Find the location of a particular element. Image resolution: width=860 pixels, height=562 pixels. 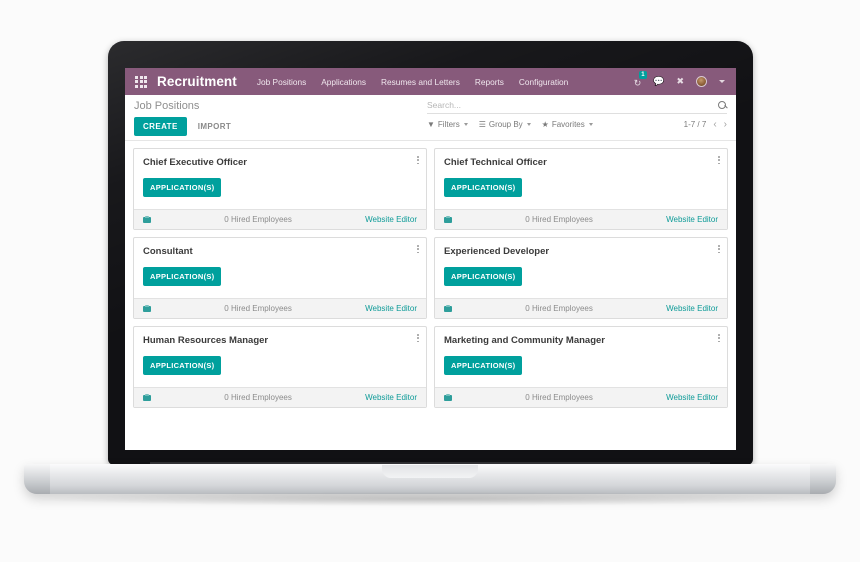

control-panel-right: ▼ Filters ☰ Group By ★ Fav is located at coordinates (577, 115).